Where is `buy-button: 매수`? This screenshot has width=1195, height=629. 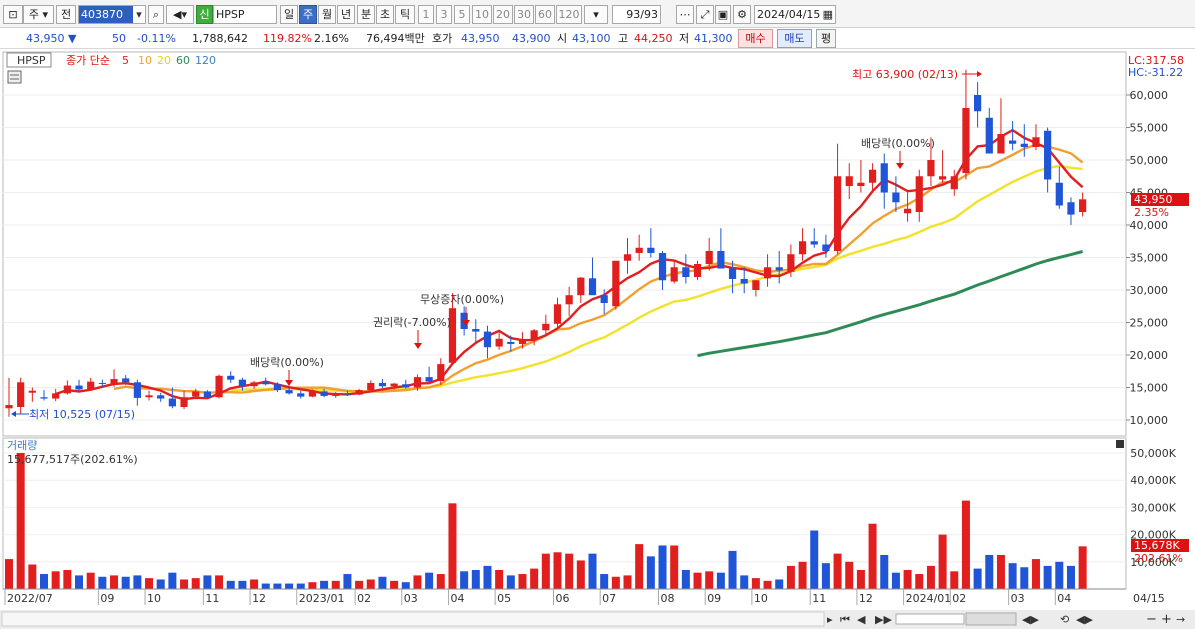 buy-button: 매수 is located at coordinates (755, 38).